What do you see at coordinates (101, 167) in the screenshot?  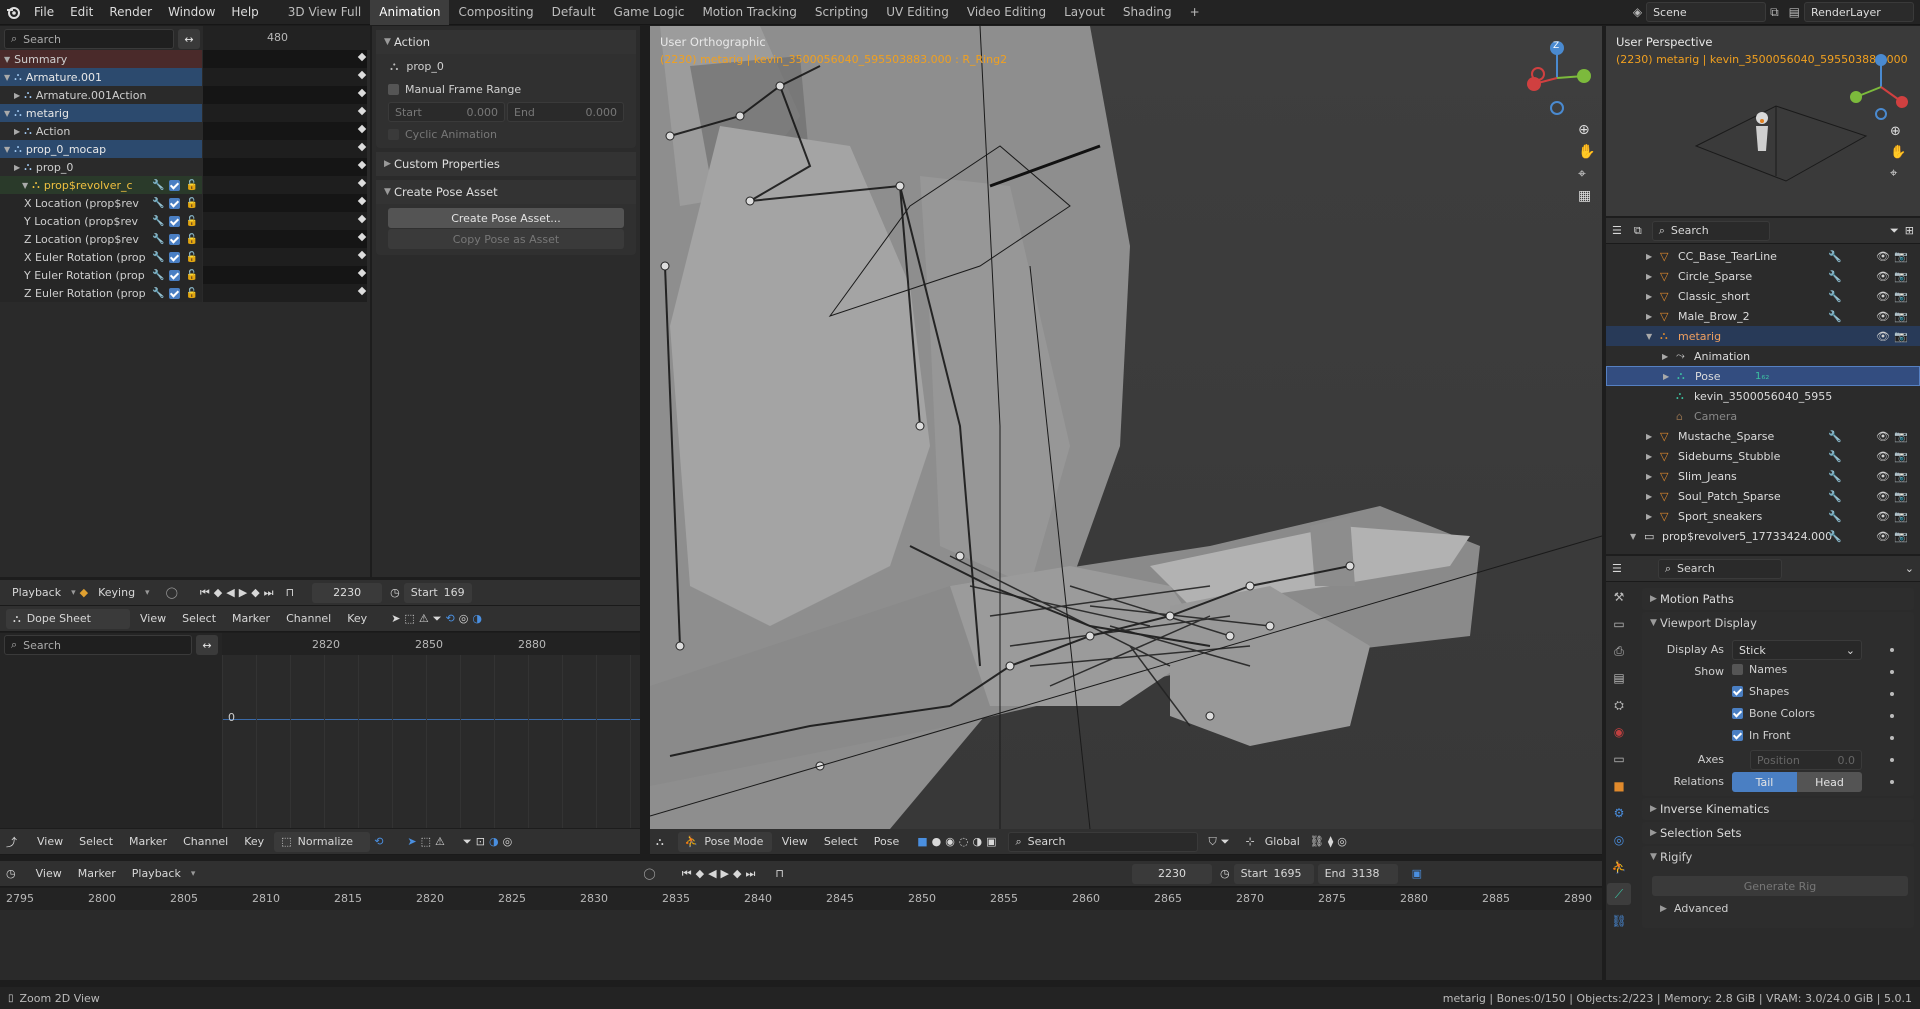 I see `channel-row: ▶ ⛬ prop_0` at bounding box center [101, 167].